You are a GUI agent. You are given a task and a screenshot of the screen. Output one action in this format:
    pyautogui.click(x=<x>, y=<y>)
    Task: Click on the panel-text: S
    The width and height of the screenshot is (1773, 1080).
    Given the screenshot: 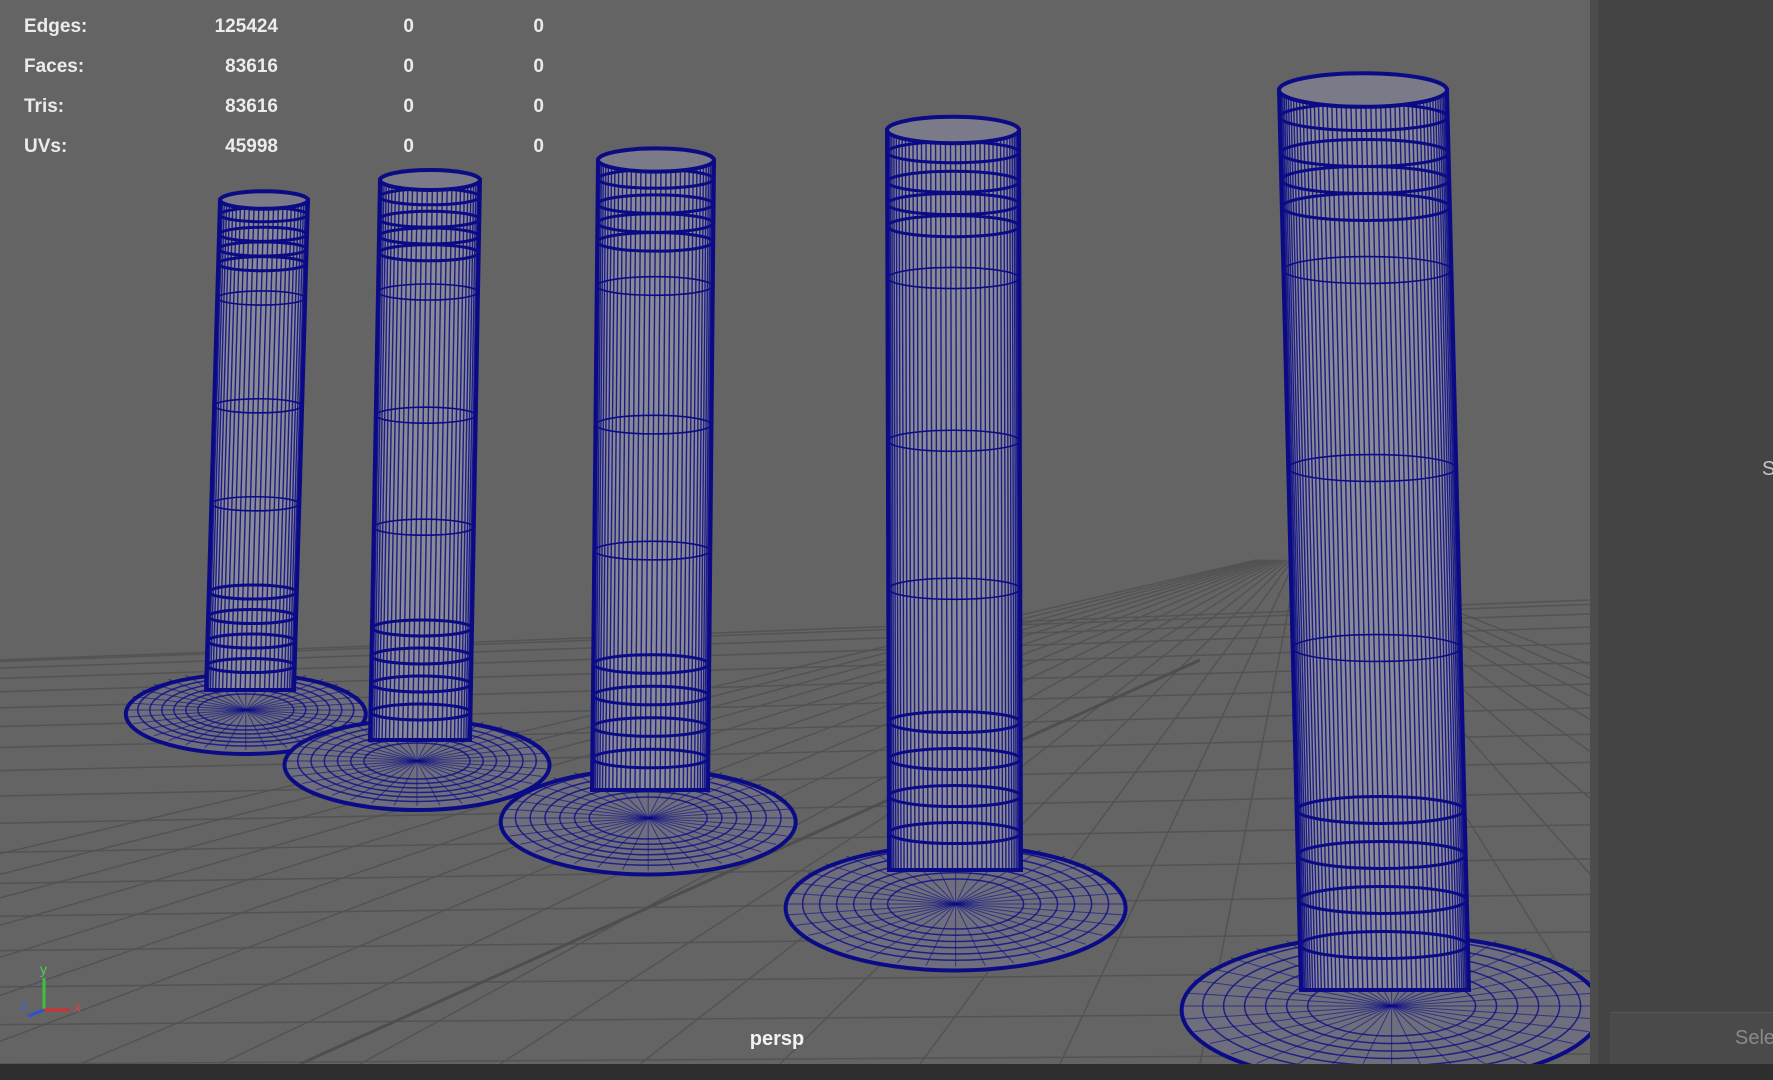 What is the action you would take?
    pyautogui.click(x=1767, y=469)
    